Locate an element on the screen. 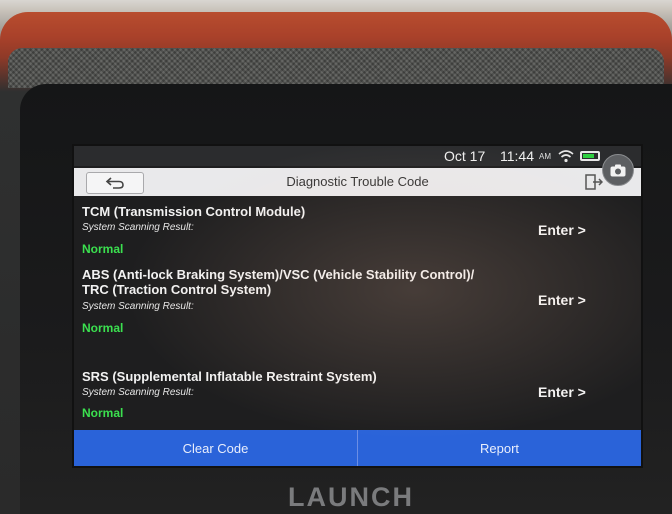 The width and height of the screenshot is (672, 514). bottom-action-bar: Clear Code Report is located at coordinates (357, 448).